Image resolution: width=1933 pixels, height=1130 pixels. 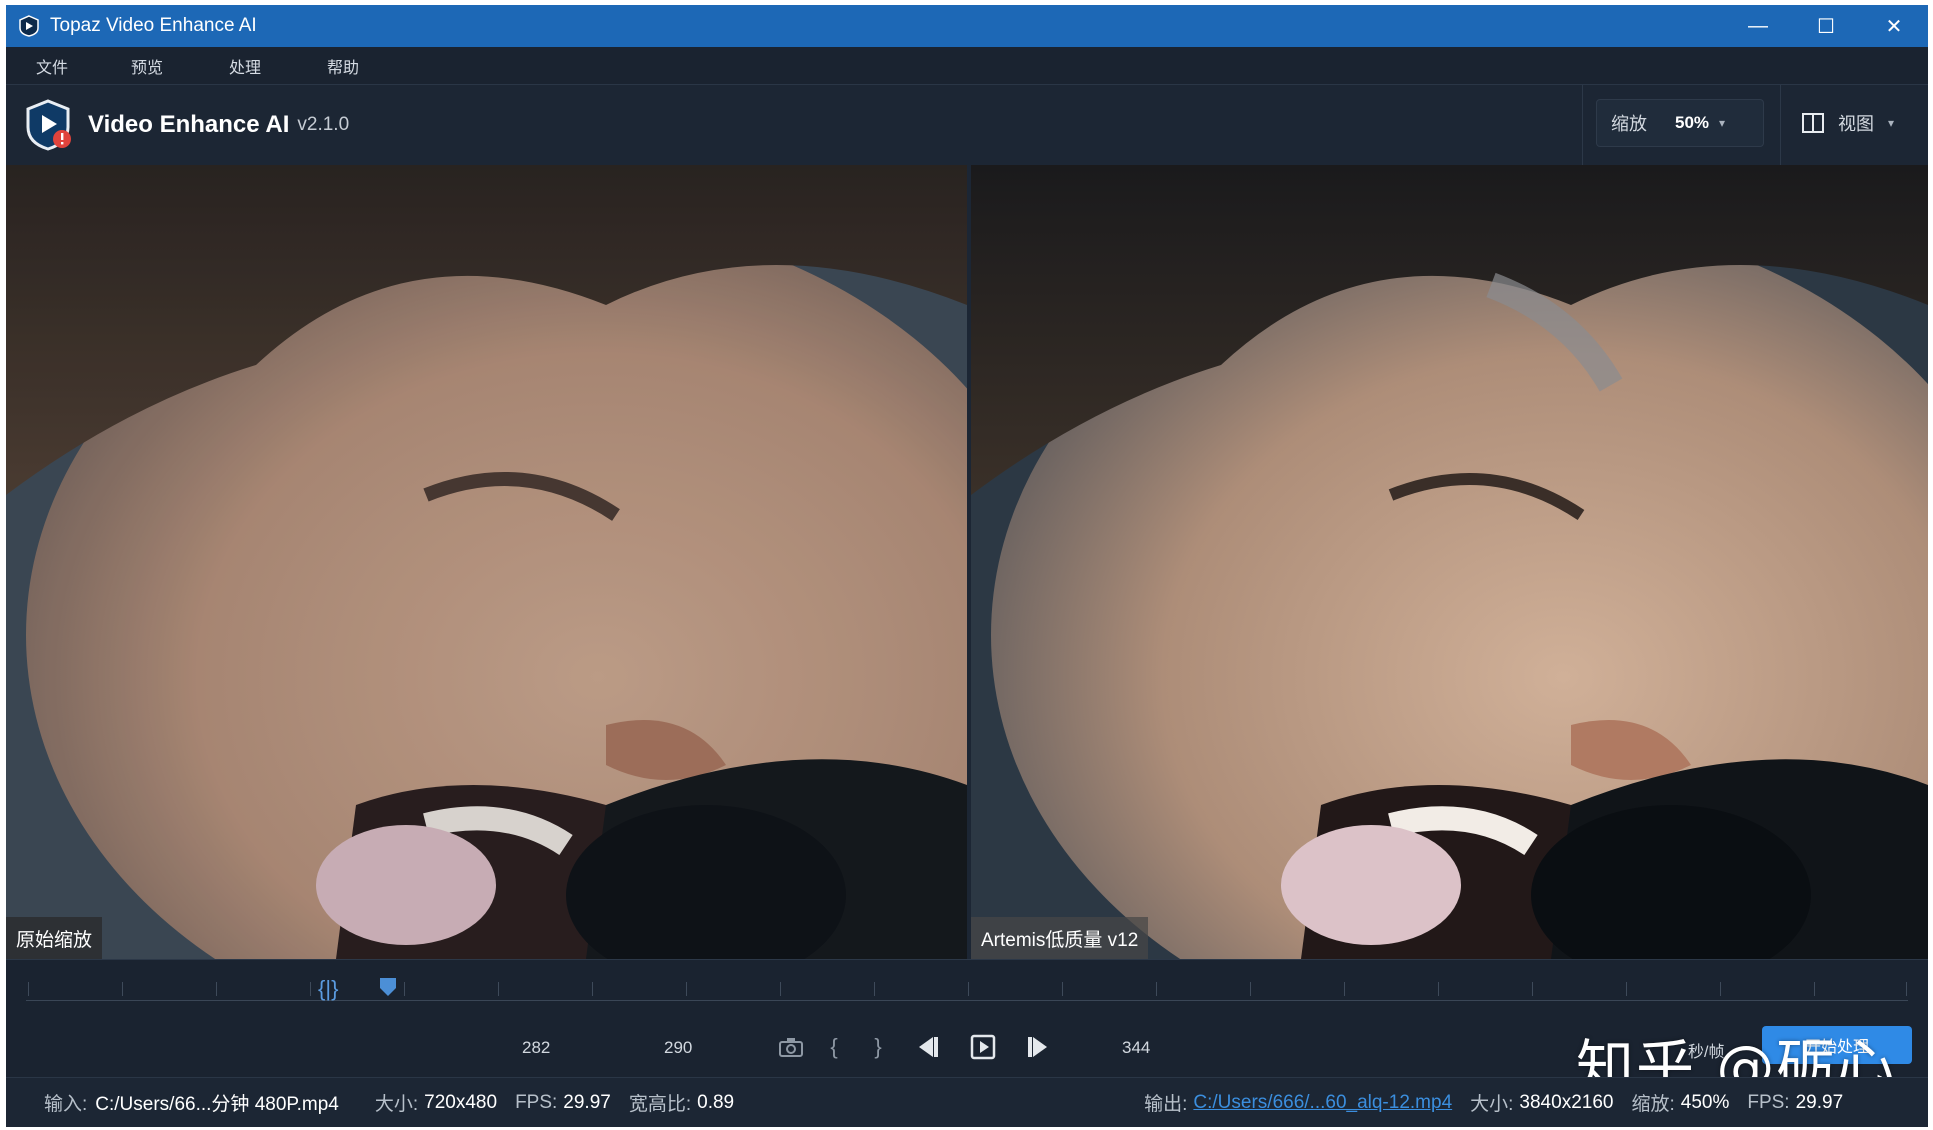 I want to click on app-version: v2.1.0, so click(x=323, y=124).